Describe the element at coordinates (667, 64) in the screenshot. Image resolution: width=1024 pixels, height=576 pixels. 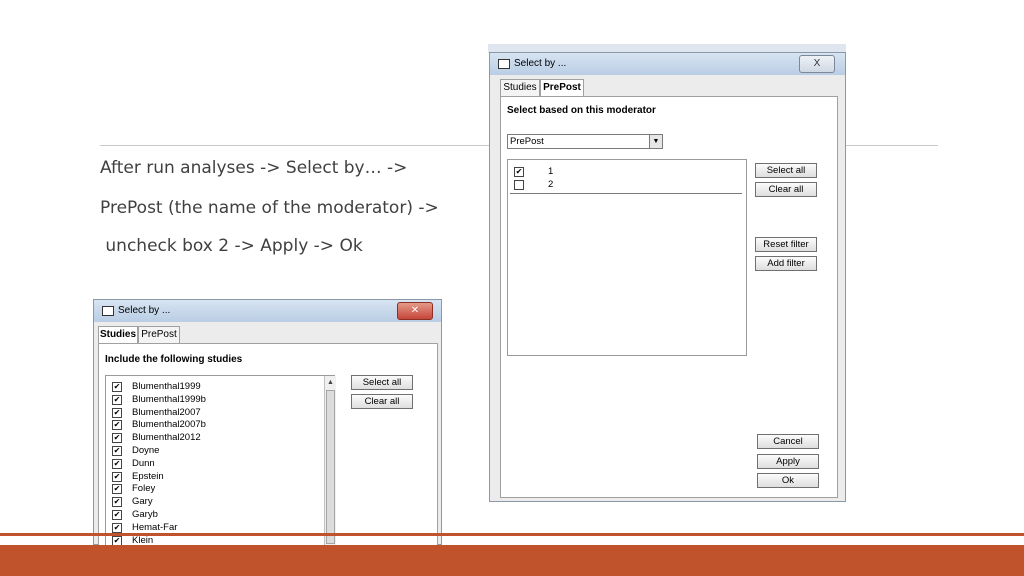
I see `dialog-titlebar: Select by ... X` at that location.